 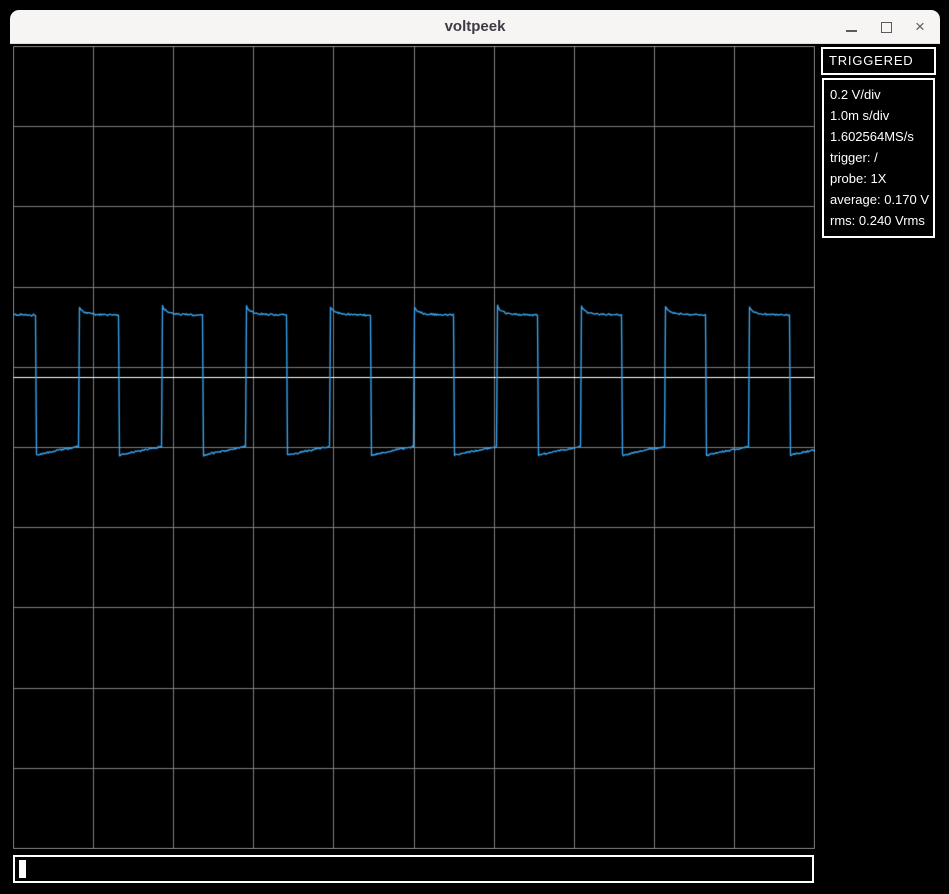 I want to click on readout-trigger-slope: trigger: /, so click(x=854, y=157).